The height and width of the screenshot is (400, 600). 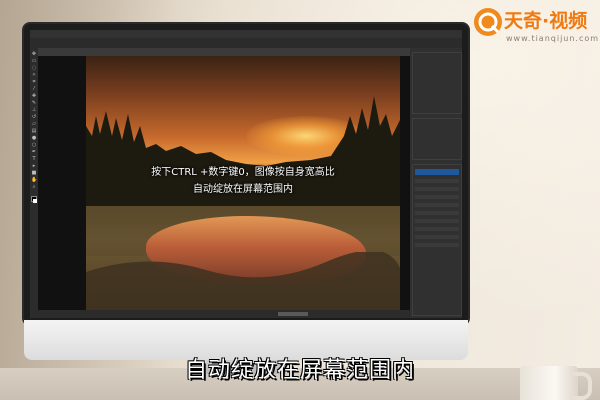 What do you see at coordinates (437, 172) in the screenshot?
I see `selected-layer-row` at bounding box center [437, 172].